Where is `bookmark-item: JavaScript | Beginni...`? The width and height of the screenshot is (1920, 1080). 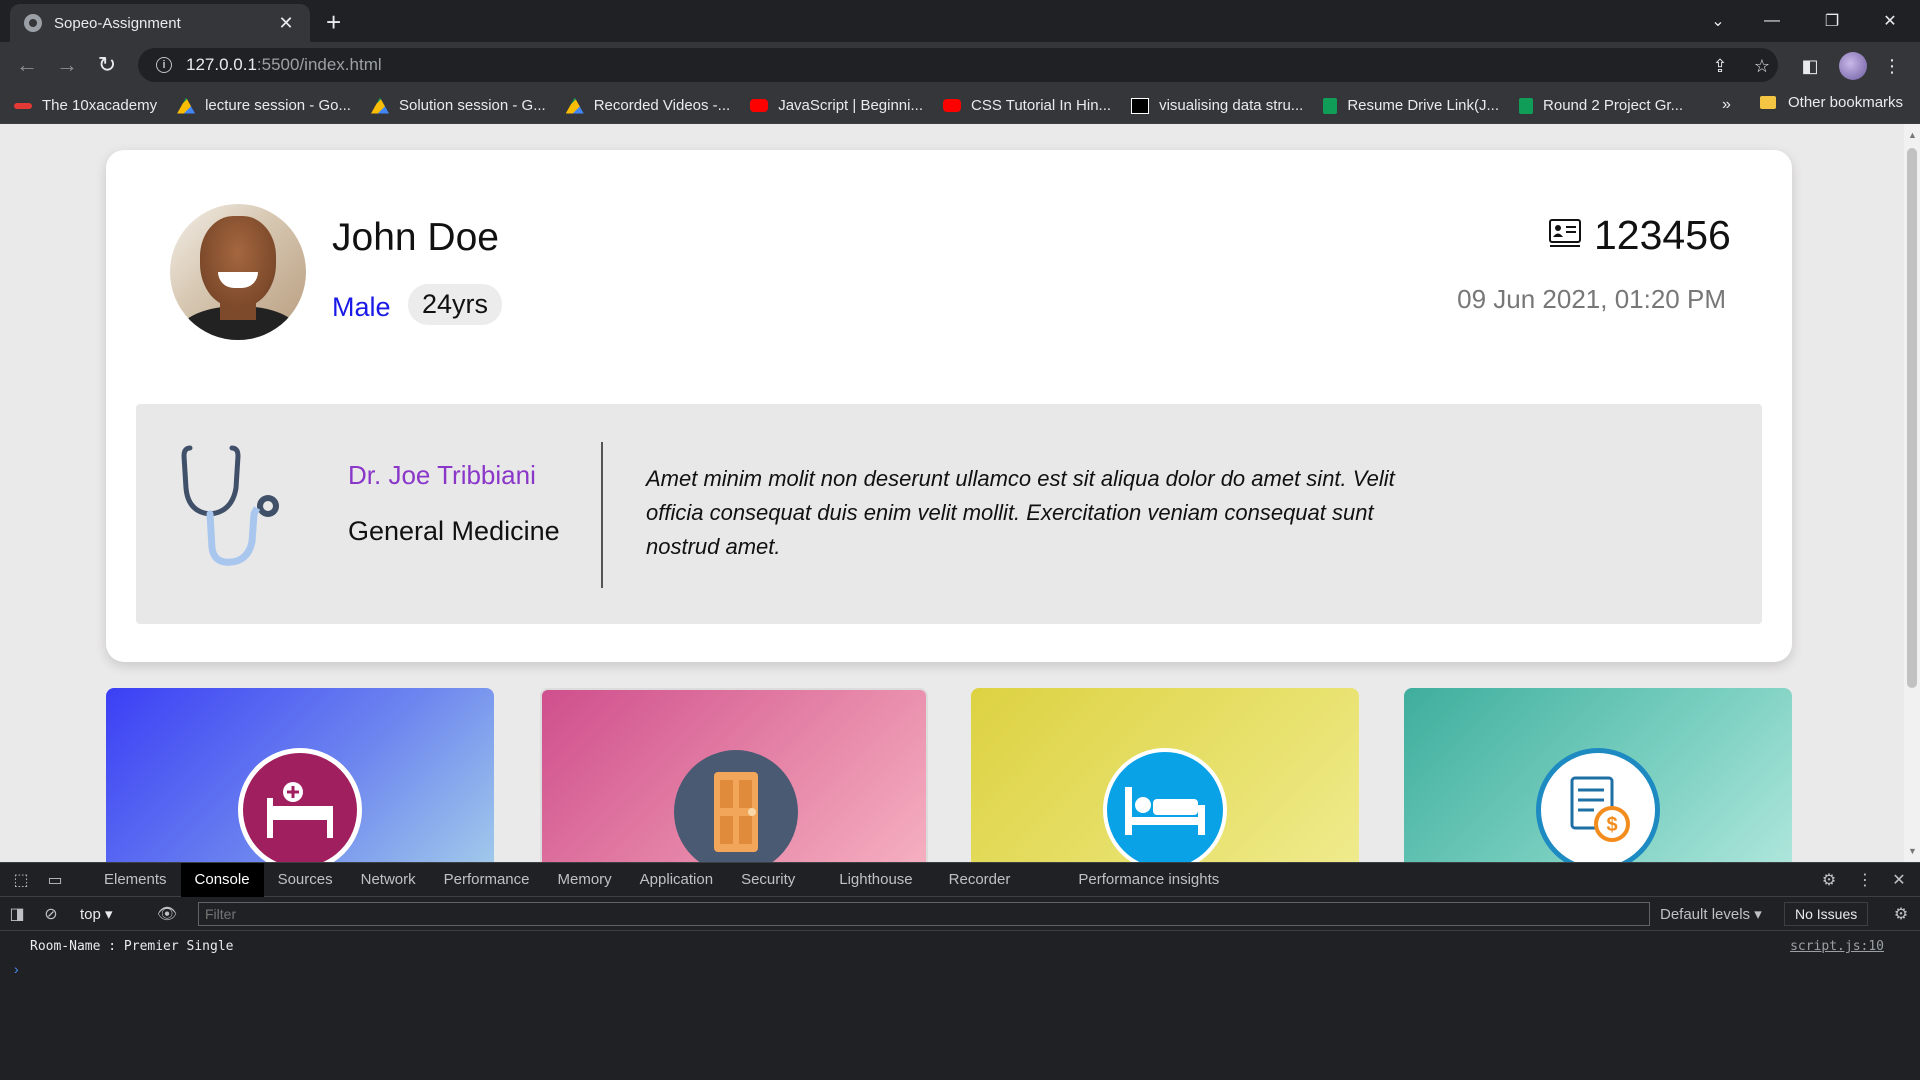 bookmark-item: JavaScript | Beginni... is located at coordinates (836, 105).